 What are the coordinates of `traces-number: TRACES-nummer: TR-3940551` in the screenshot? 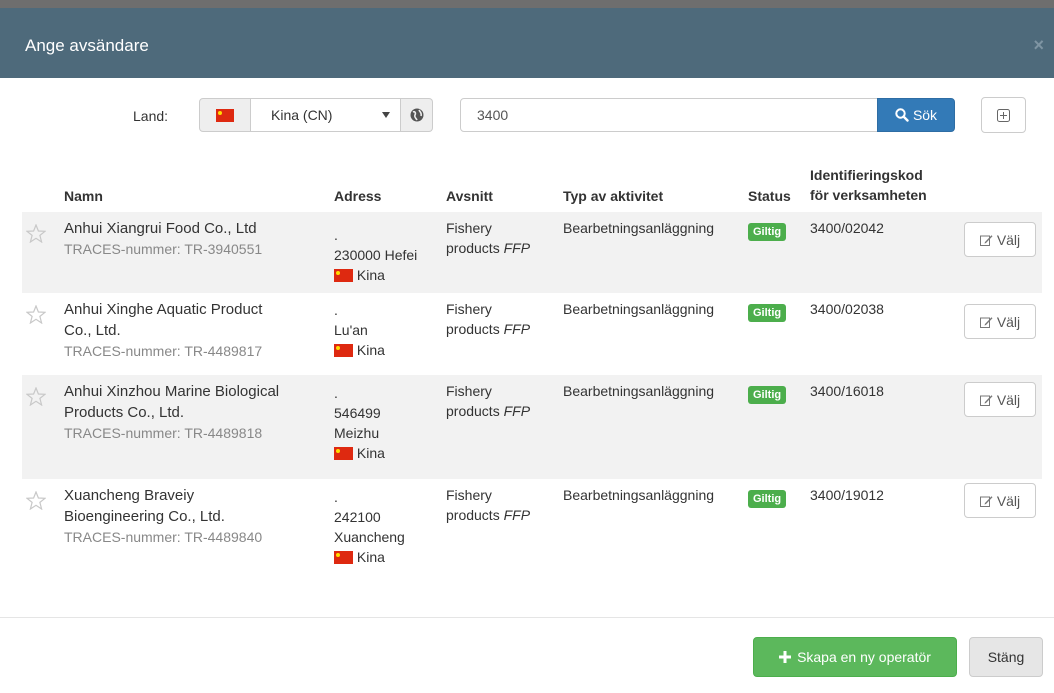 It's located at (163, 249).